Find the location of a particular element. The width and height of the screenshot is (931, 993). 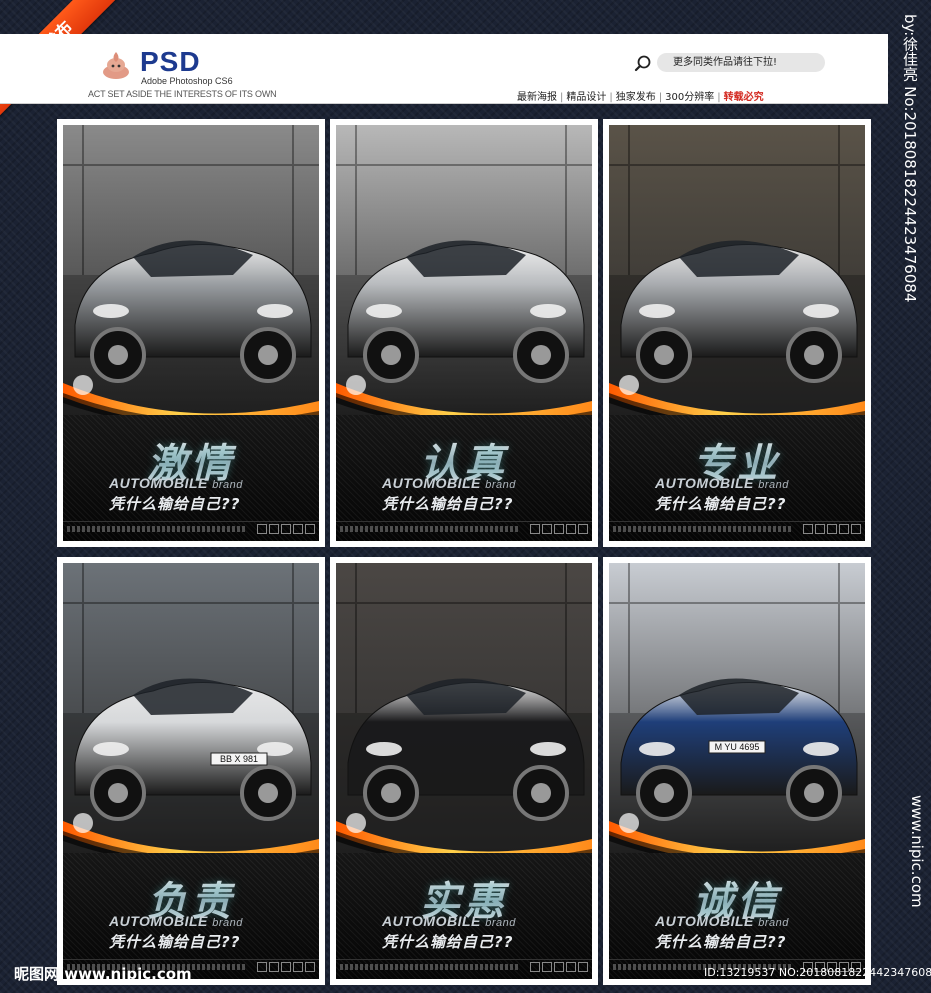

plate-text: M YU 4695 is located at coordinates (737, 747).